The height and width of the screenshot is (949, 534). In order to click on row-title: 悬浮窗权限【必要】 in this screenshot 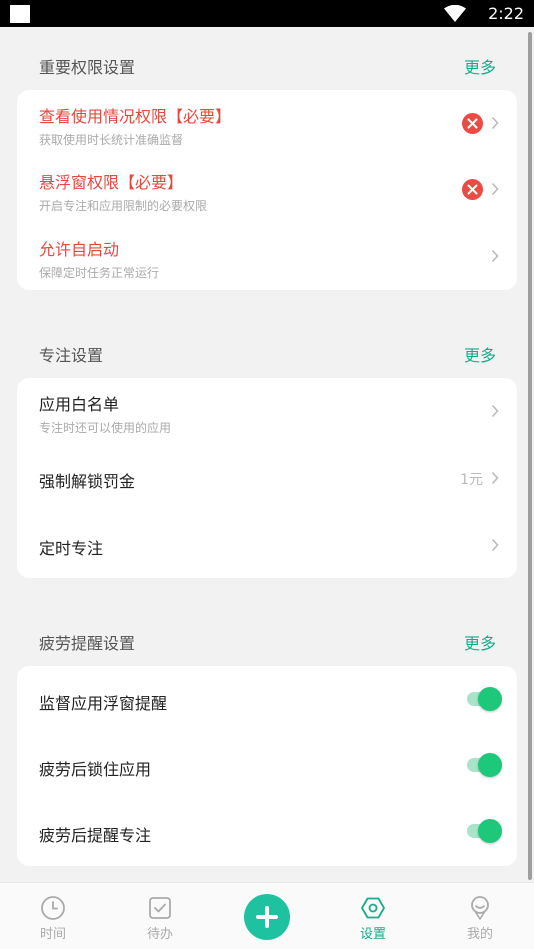, I will do `click(111, 182)`.